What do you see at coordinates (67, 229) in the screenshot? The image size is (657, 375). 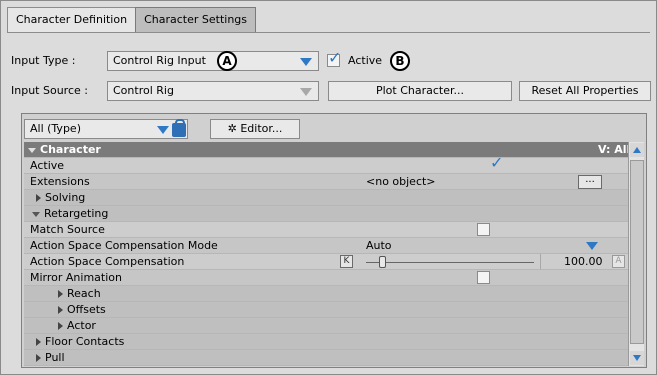 I see `row-label: Match Source` at bounding box center [67, 229].